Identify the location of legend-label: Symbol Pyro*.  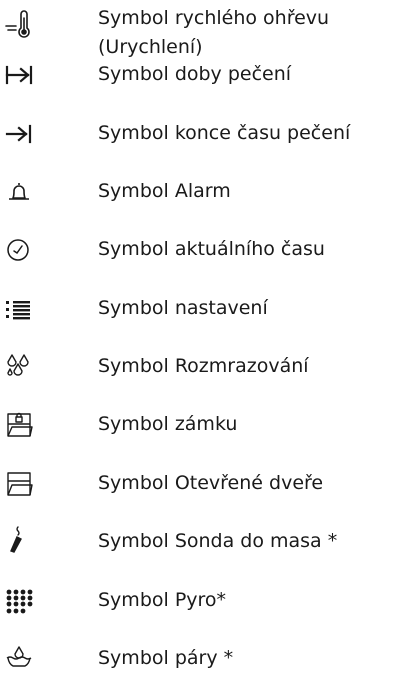
(162, 600).